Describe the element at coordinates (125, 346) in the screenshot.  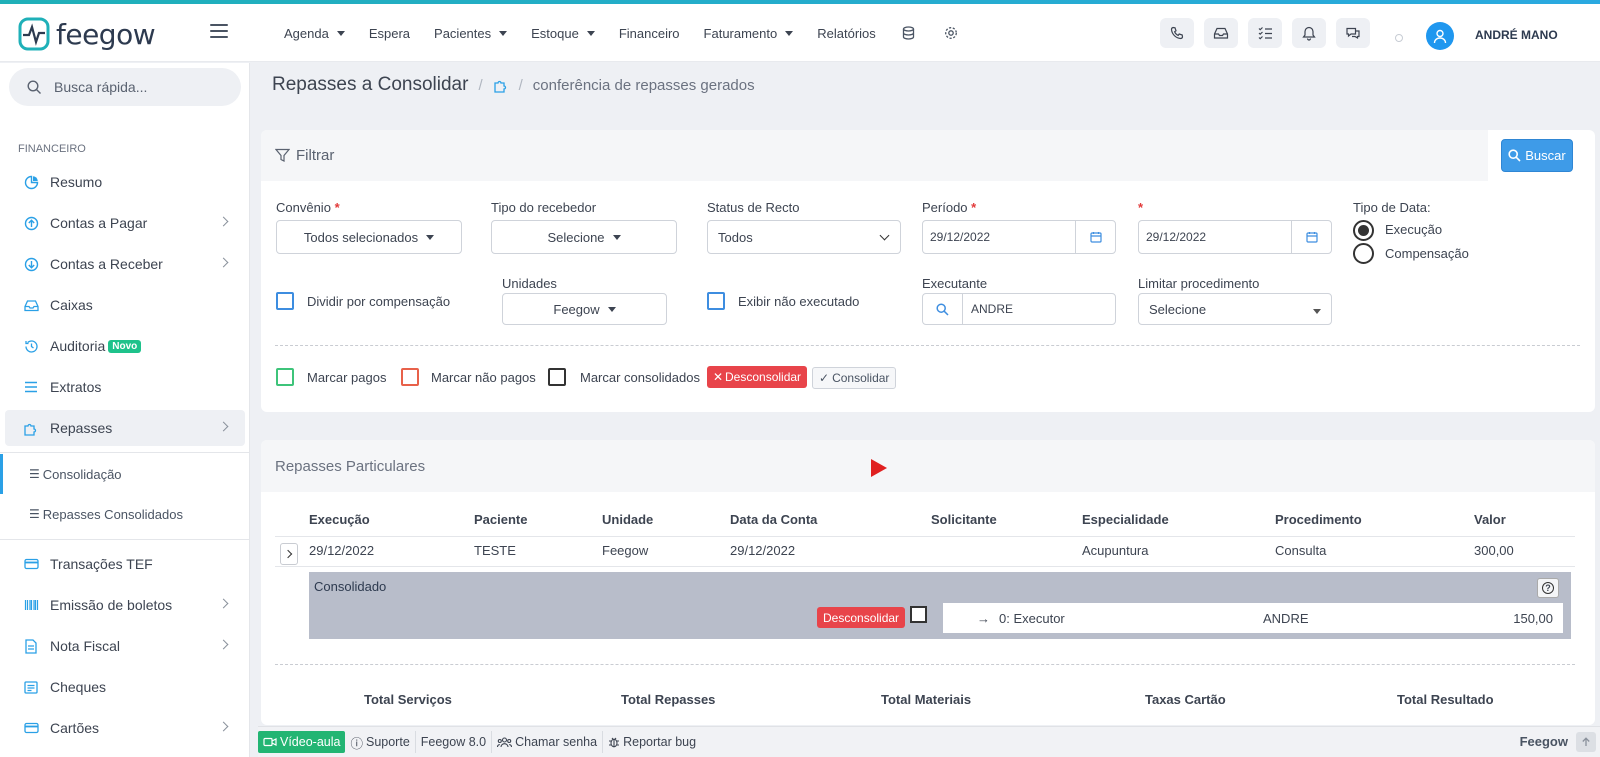
I see `sidebar-item-auditoria: Auditoria Novo` at that location.